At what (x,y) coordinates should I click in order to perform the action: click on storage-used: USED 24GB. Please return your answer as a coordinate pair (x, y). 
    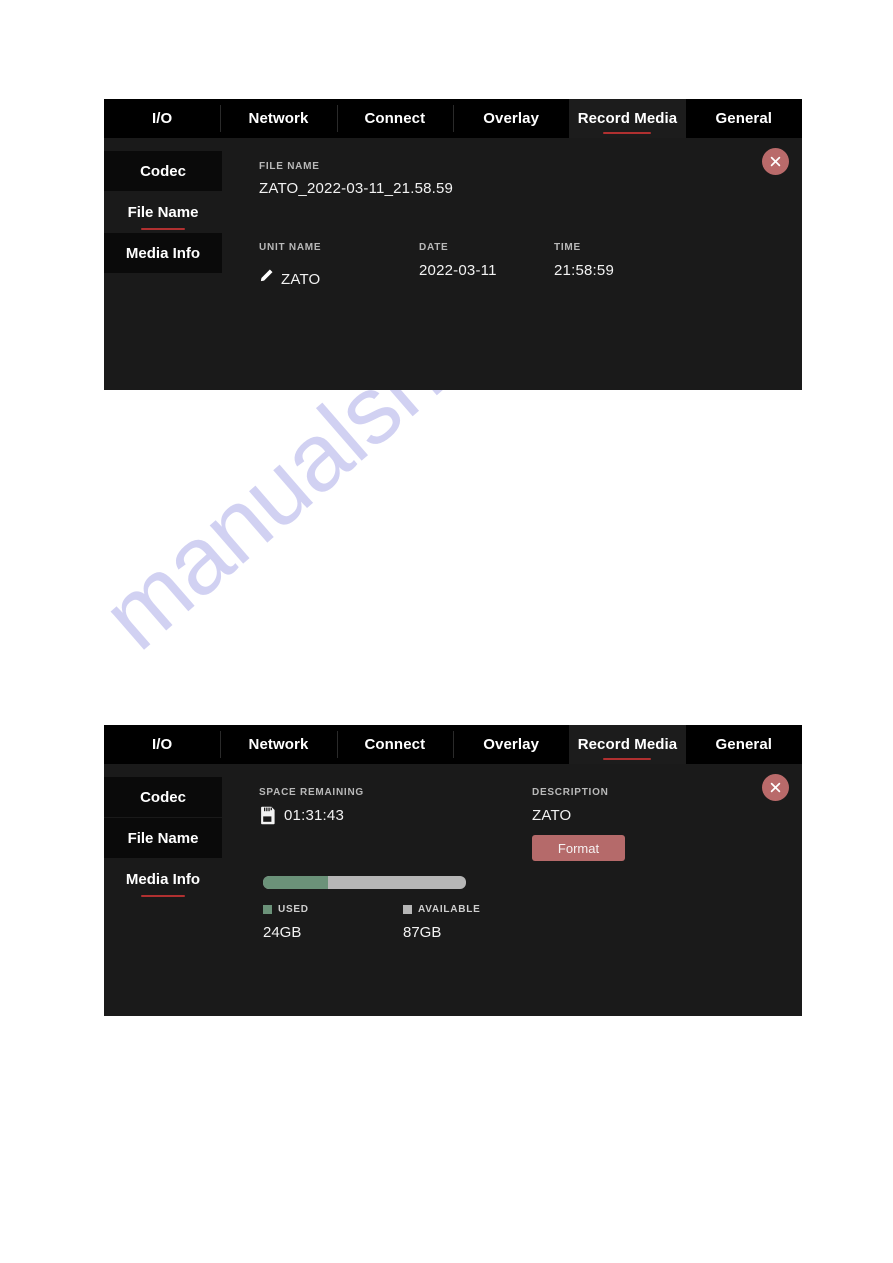
    Looking at the image, I should click on (333, 922).